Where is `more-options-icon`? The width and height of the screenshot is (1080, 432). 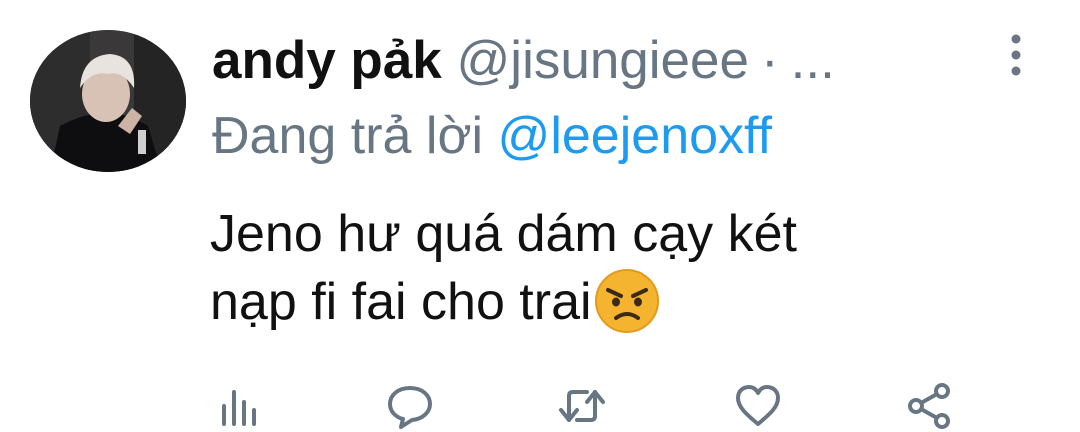 more-options-icon is located at coordinates (1016, 55).